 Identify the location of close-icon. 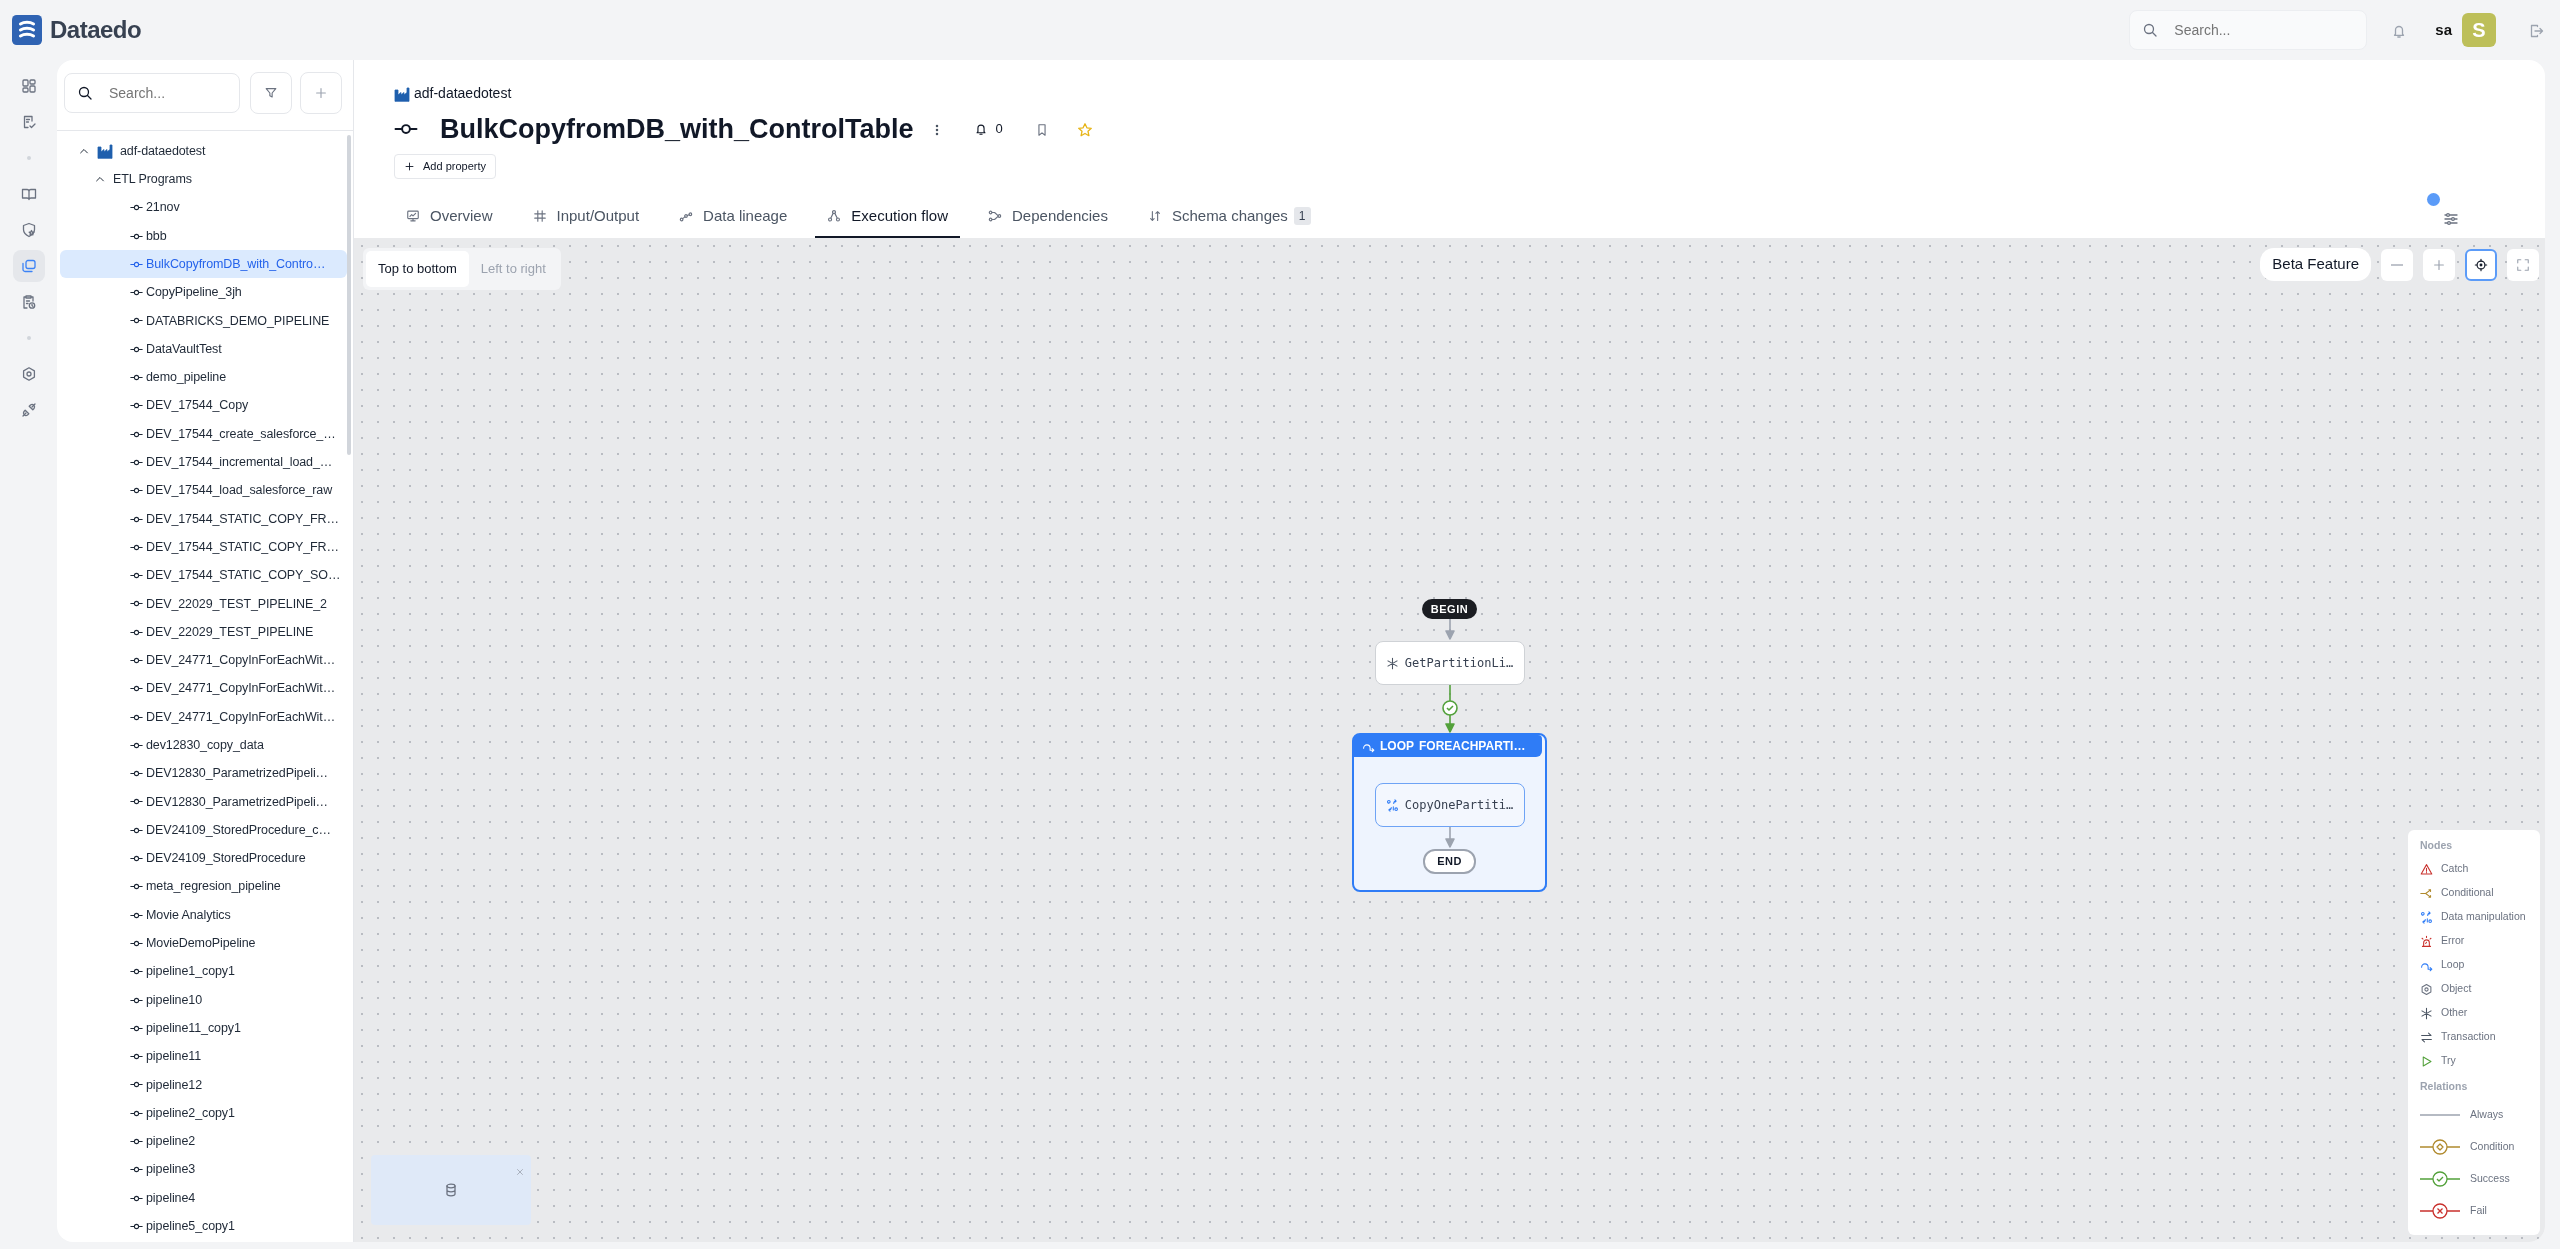
(520, 1171).